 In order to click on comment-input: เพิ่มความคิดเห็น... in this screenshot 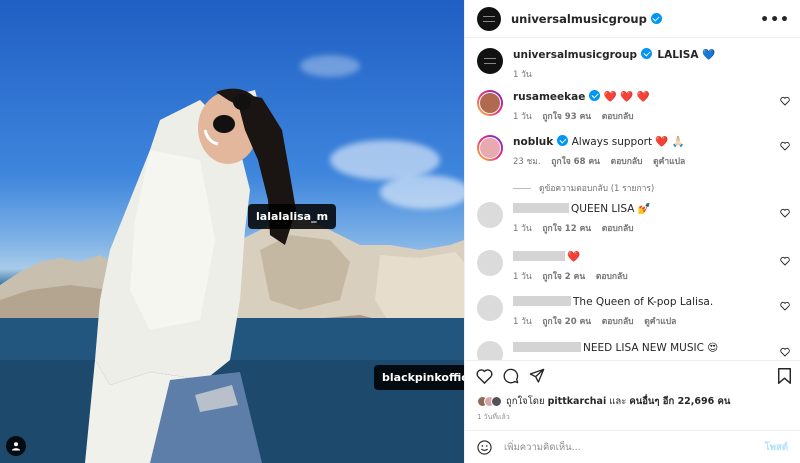, I will do `click(634, 447)`.